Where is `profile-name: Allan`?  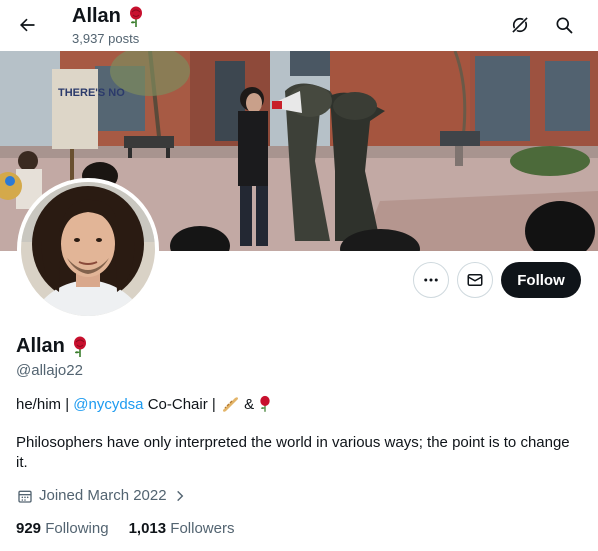
profile-name: Allan is located at coordinates (52, 346).